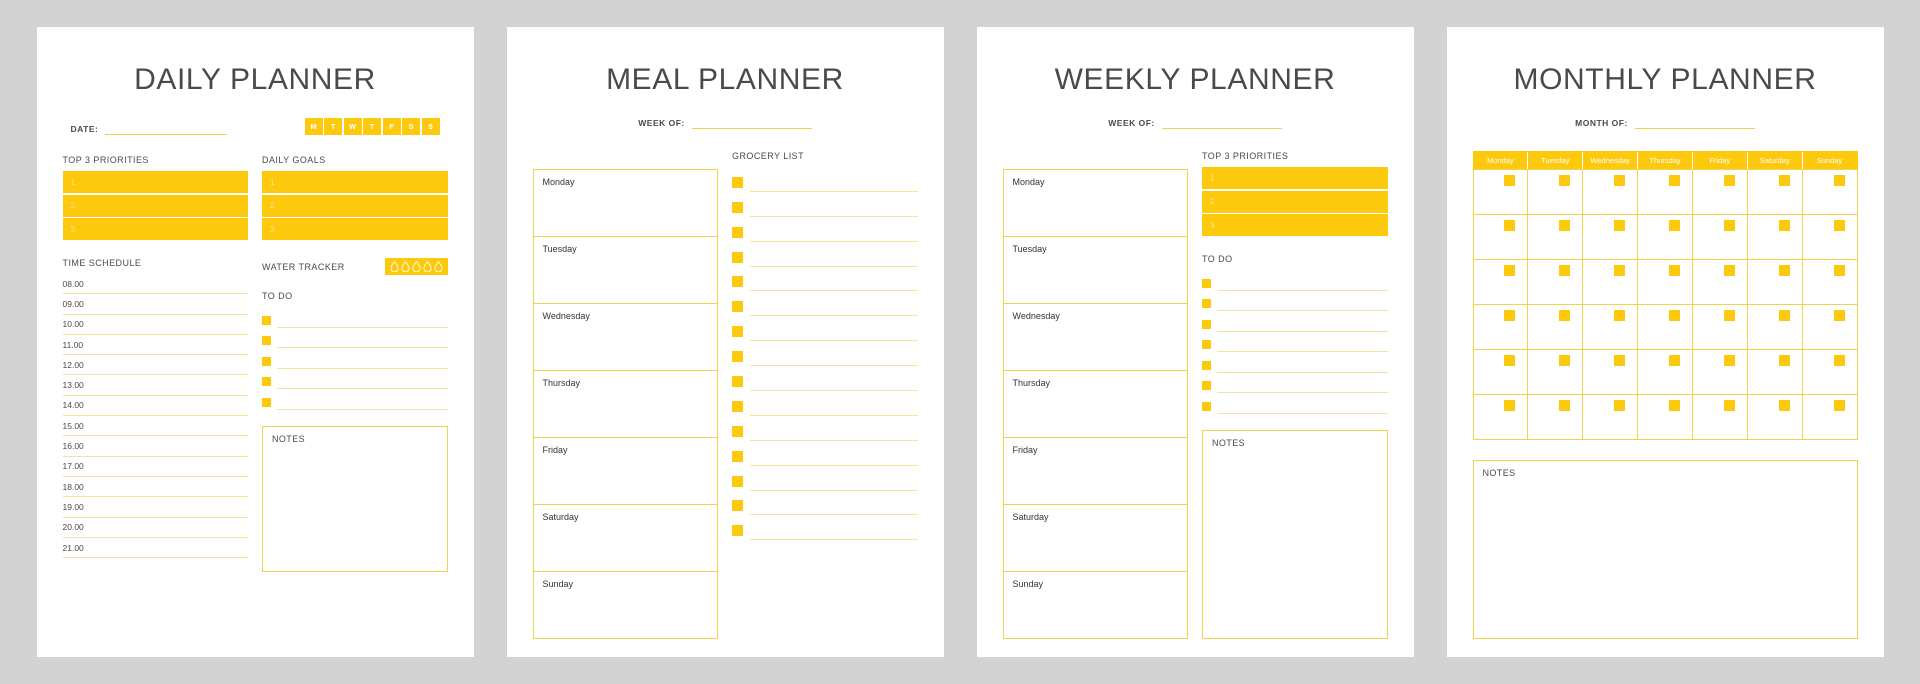 The image size is (1920, 684). What do you see at coordinates (625, 270) in the screenshot?
I see `meal-day-tuesday: Tuesday` at bounding box center [625, 270].